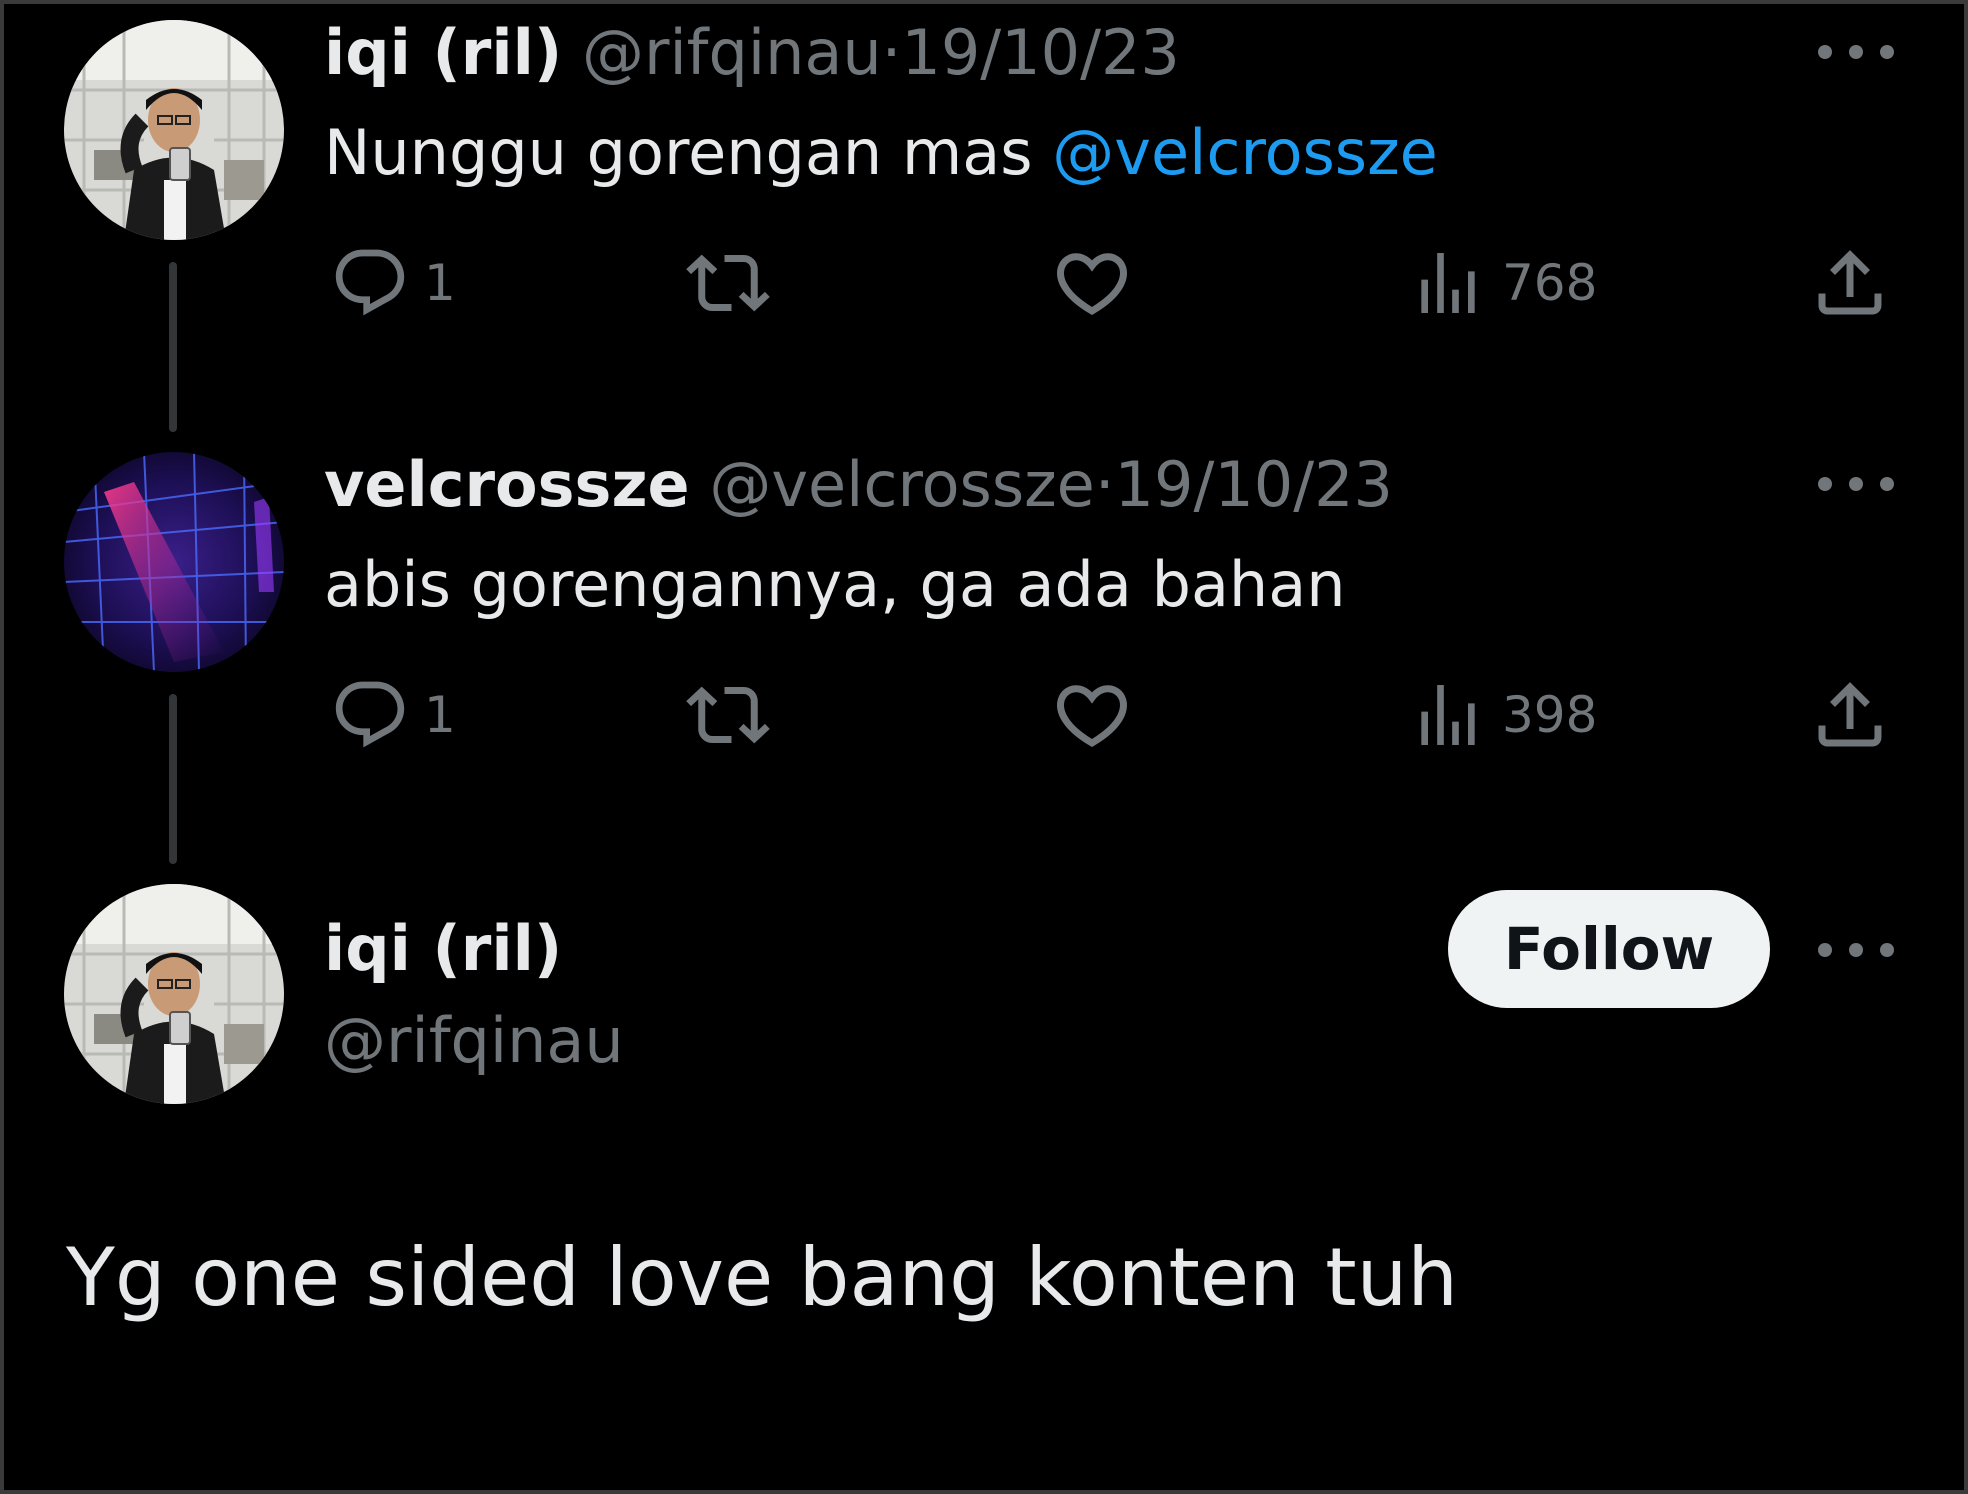 This screenshot has width=1968, height=1494. What do you see at coordinates (762, 1277) in the screenshot?
I see `focused-tweet-text: Yg one sided love bang konten tuh` at bounding box center [762, 1277].